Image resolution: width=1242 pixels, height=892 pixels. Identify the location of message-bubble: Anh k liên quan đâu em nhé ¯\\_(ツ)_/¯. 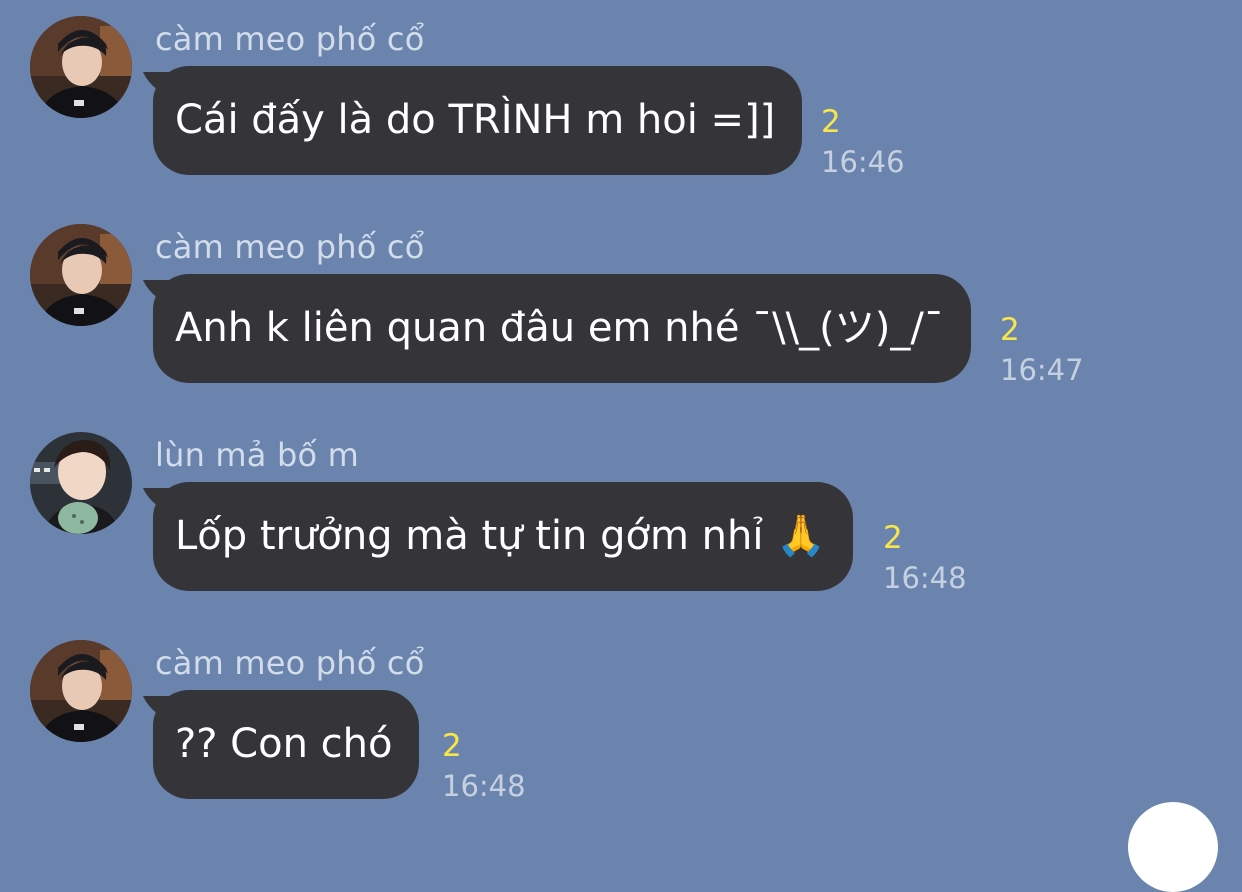
(562, 328).